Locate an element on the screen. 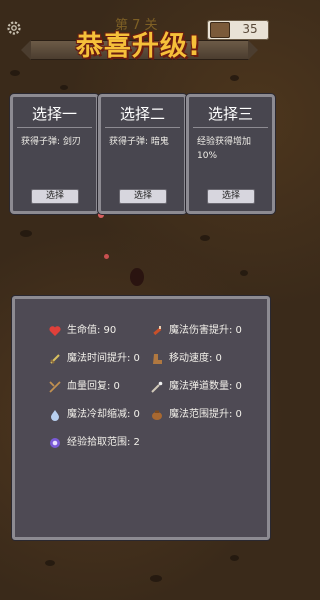  magnet-orb-icon is located at coordinates (55, 443).